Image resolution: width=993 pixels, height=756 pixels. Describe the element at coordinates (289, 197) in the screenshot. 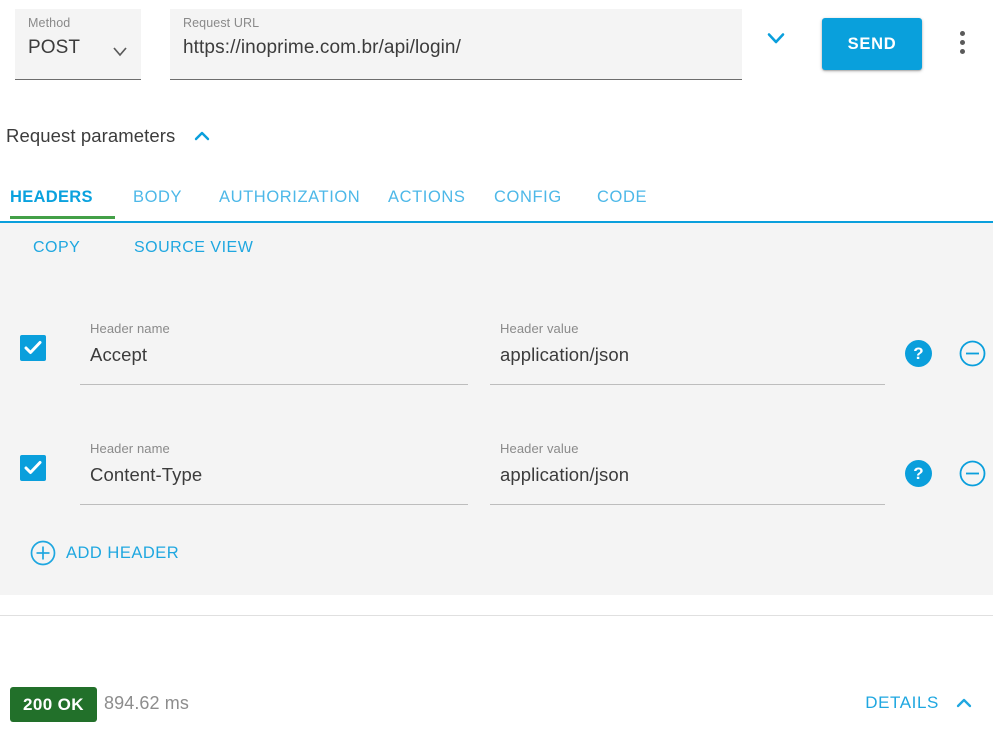

I see `tab-authorization: AUTHORIZATION` at that location.